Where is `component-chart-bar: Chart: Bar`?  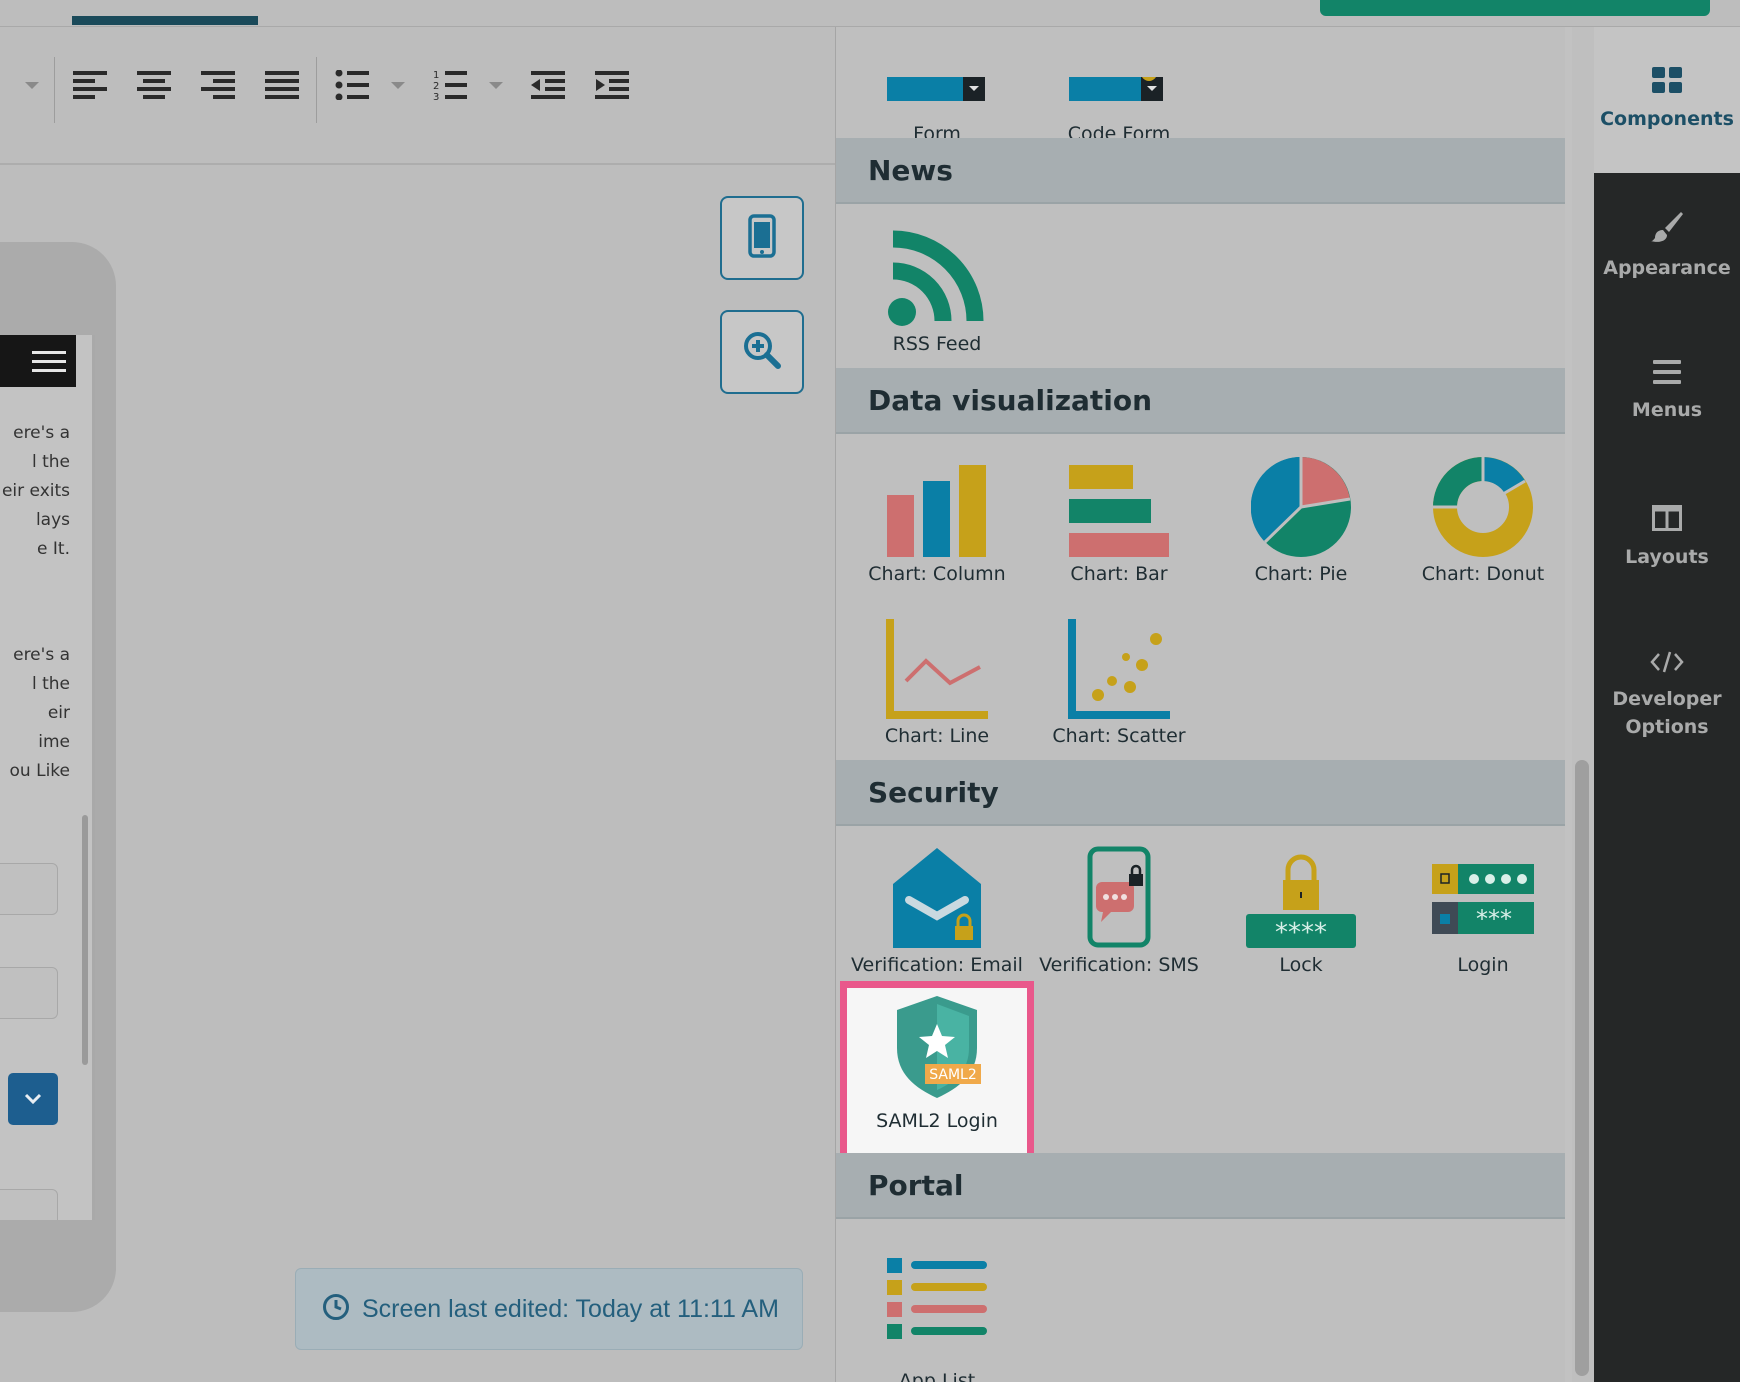 component-chart-bar: Chart: Bar is located at coordinates (1119, 527).